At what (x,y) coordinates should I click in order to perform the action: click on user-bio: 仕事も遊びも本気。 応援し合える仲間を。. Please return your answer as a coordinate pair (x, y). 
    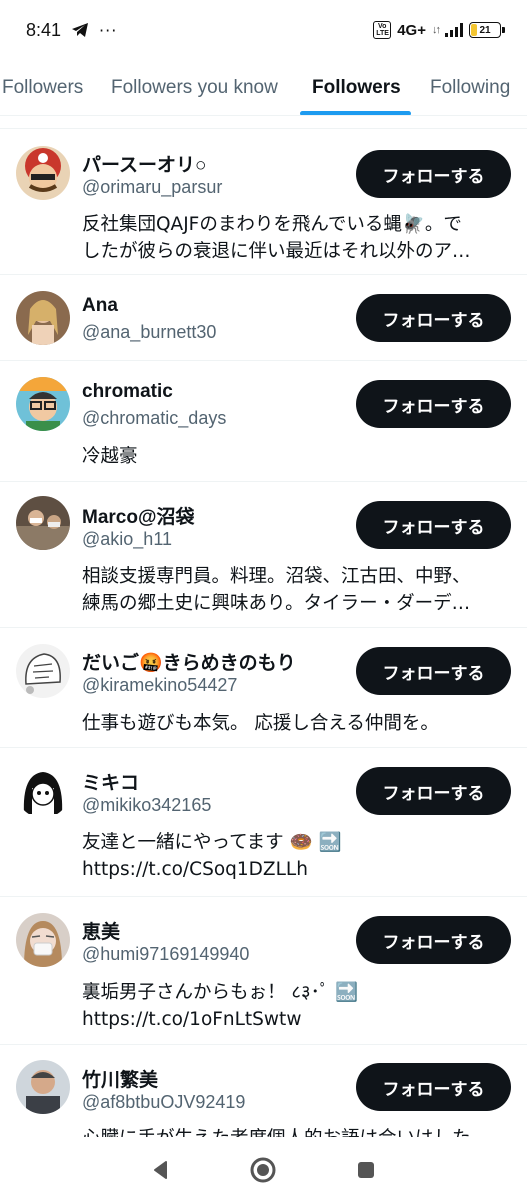
    Looking at the image, I should click on (294, 723).